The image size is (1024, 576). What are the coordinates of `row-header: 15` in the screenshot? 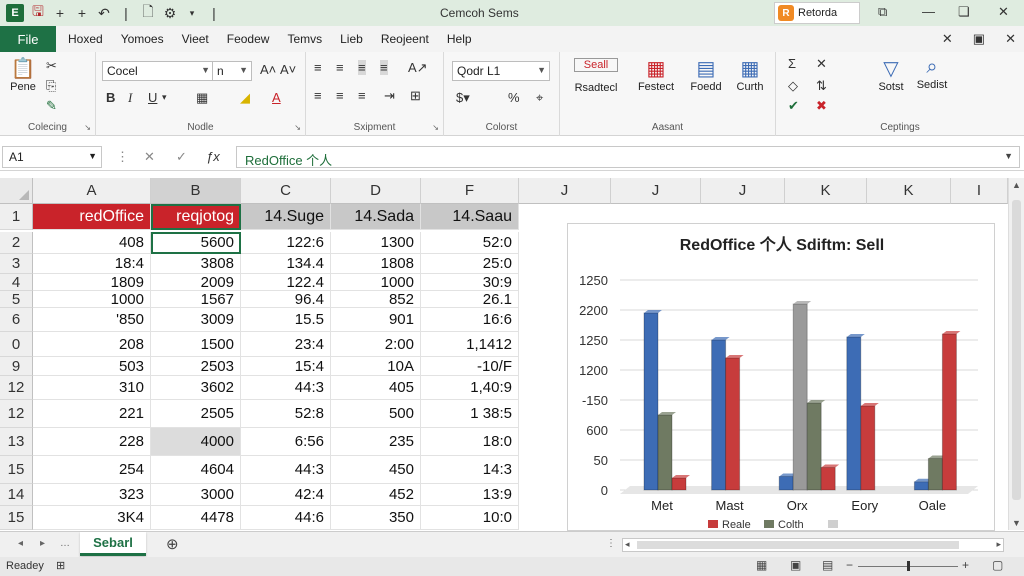 It's located at (16, 470).